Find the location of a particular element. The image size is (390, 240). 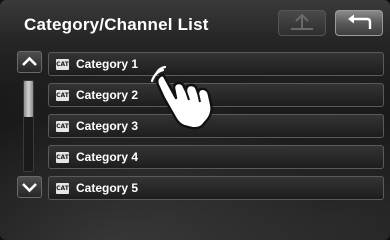

tap-hand-icon is located at coordinates (181, 97).